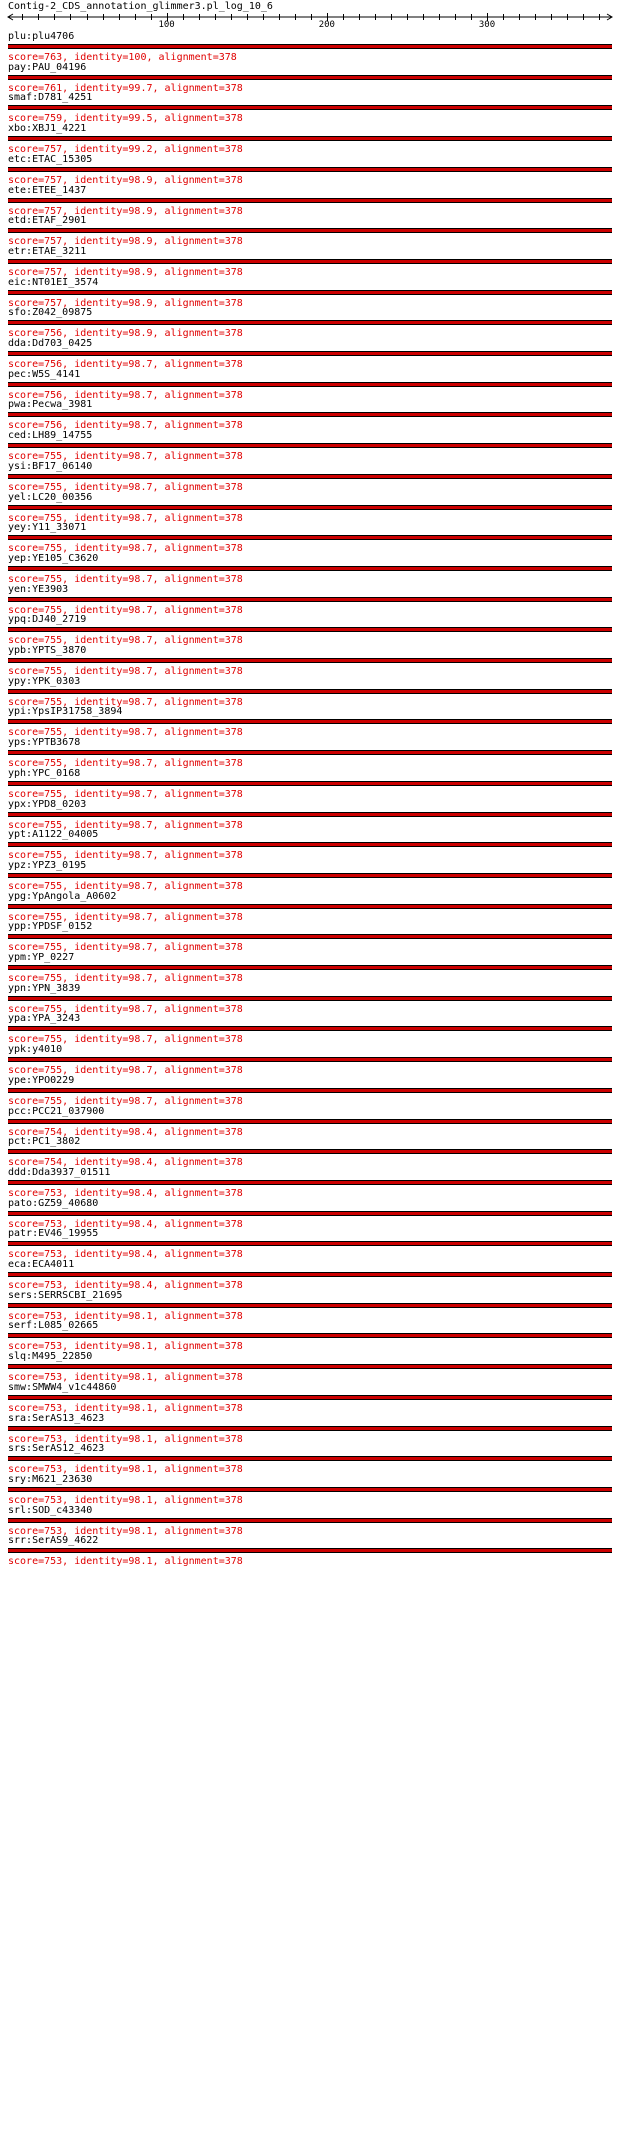  Describe the element at coordinates (53, 283) in the screenshot. I see `hit-name: eic:NT01EI_3574` at that location.